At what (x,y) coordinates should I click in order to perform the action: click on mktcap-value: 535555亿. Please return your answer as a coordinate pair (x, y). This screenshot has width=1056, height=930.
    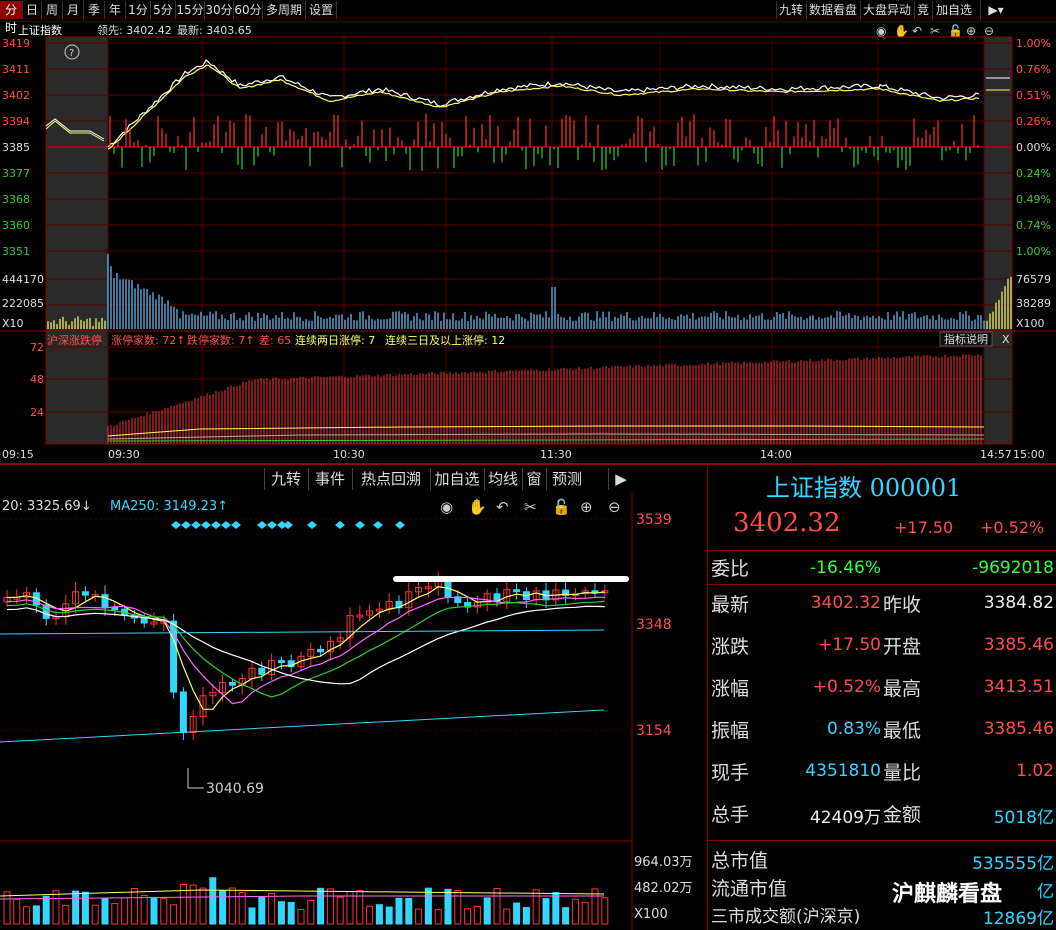
    Looking at the image, I should click on (1013, 864).